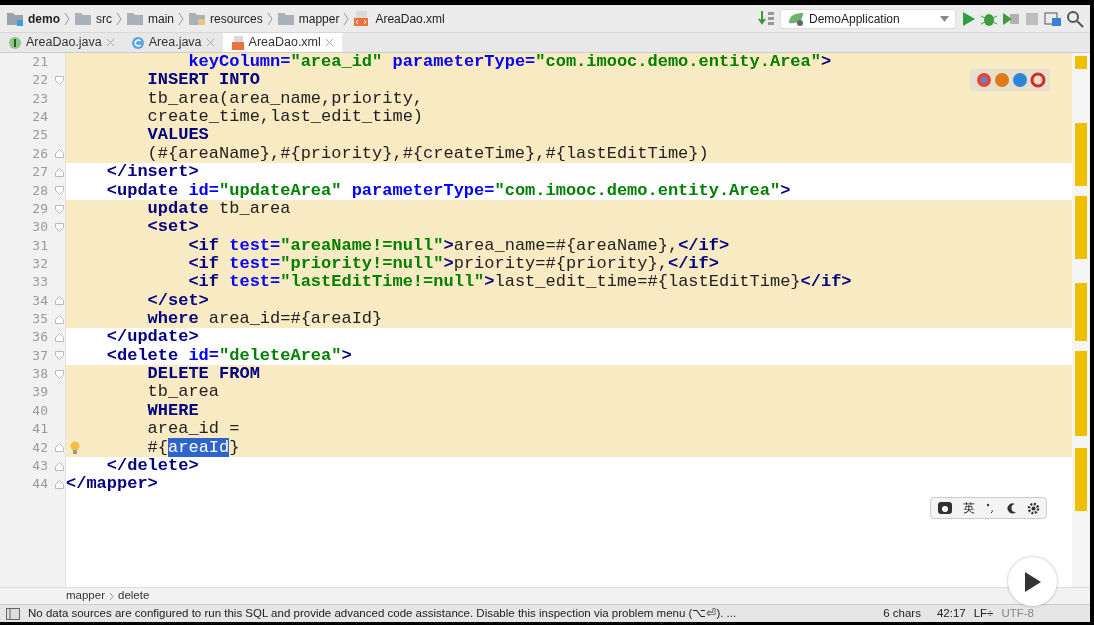 The height and width of the screenshot is (625, 1094). I want to click on punctuation-icon, so click(990, 508).